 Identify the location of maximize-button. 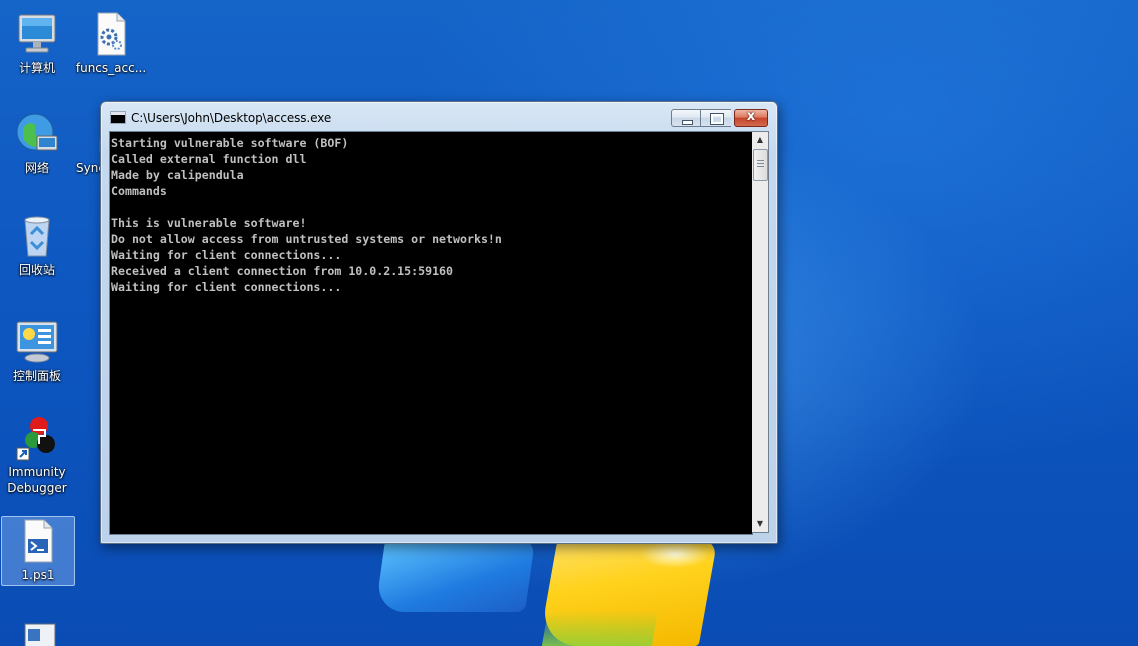
(716, 118).